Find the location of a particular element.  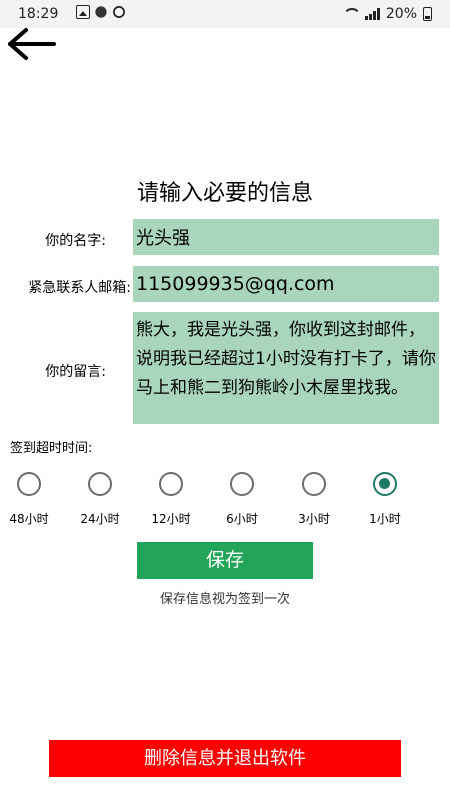

email-label: 紧急联系人邮箱: is located at coordinates (79, 288).